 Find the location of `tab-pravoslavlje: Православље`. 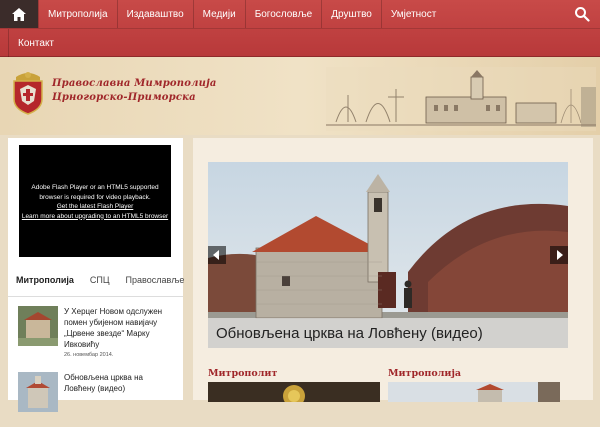

tab-pravoslavlje: Православље is located at coordinates (155, 280).